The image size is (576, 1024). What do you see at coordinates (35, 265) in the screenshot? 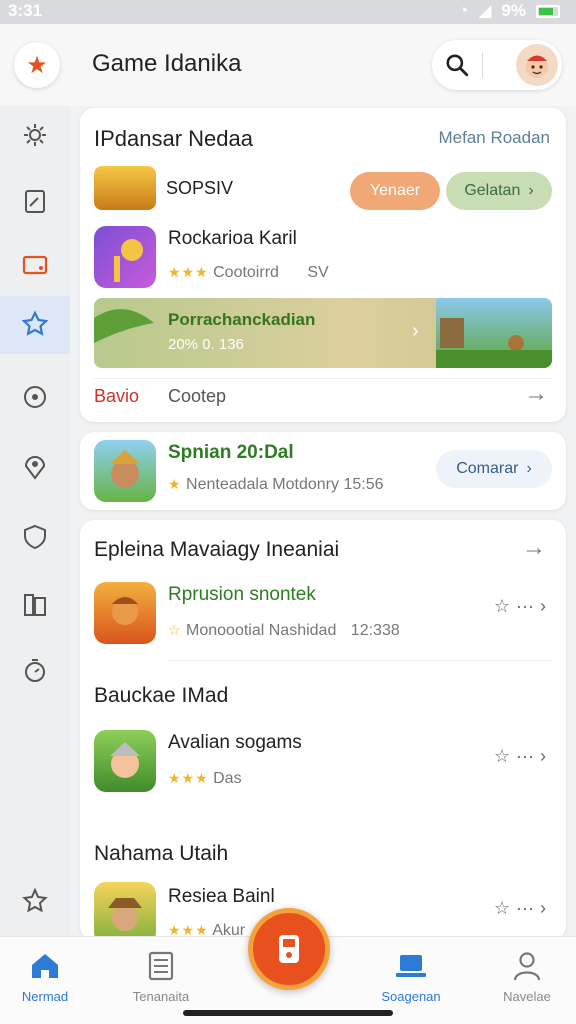
I see `sidebar-item-tablet` at bounding box center [35, 265].